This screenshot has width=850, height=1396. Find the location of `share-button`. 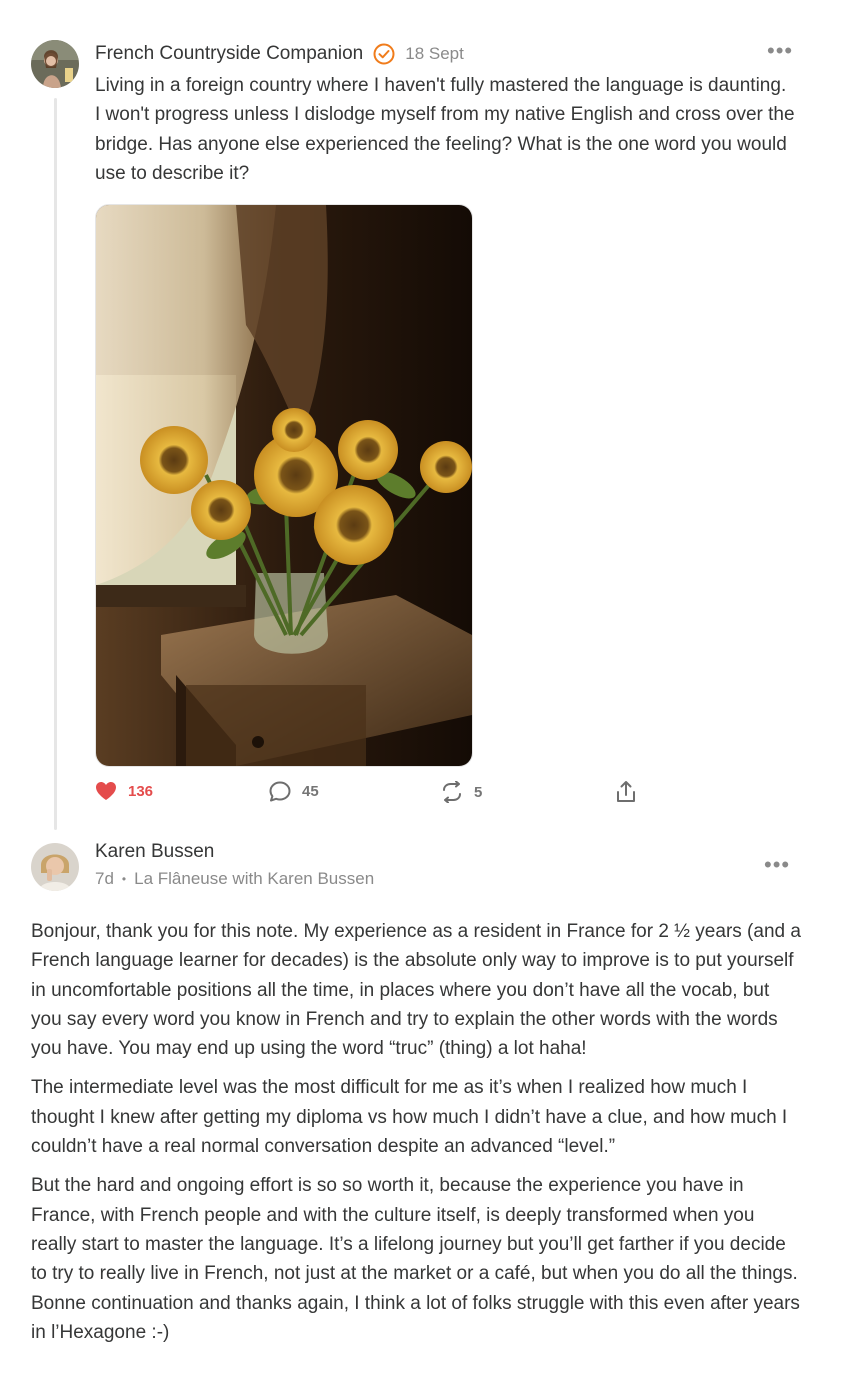

share-button is located at coordinates (626, 792).